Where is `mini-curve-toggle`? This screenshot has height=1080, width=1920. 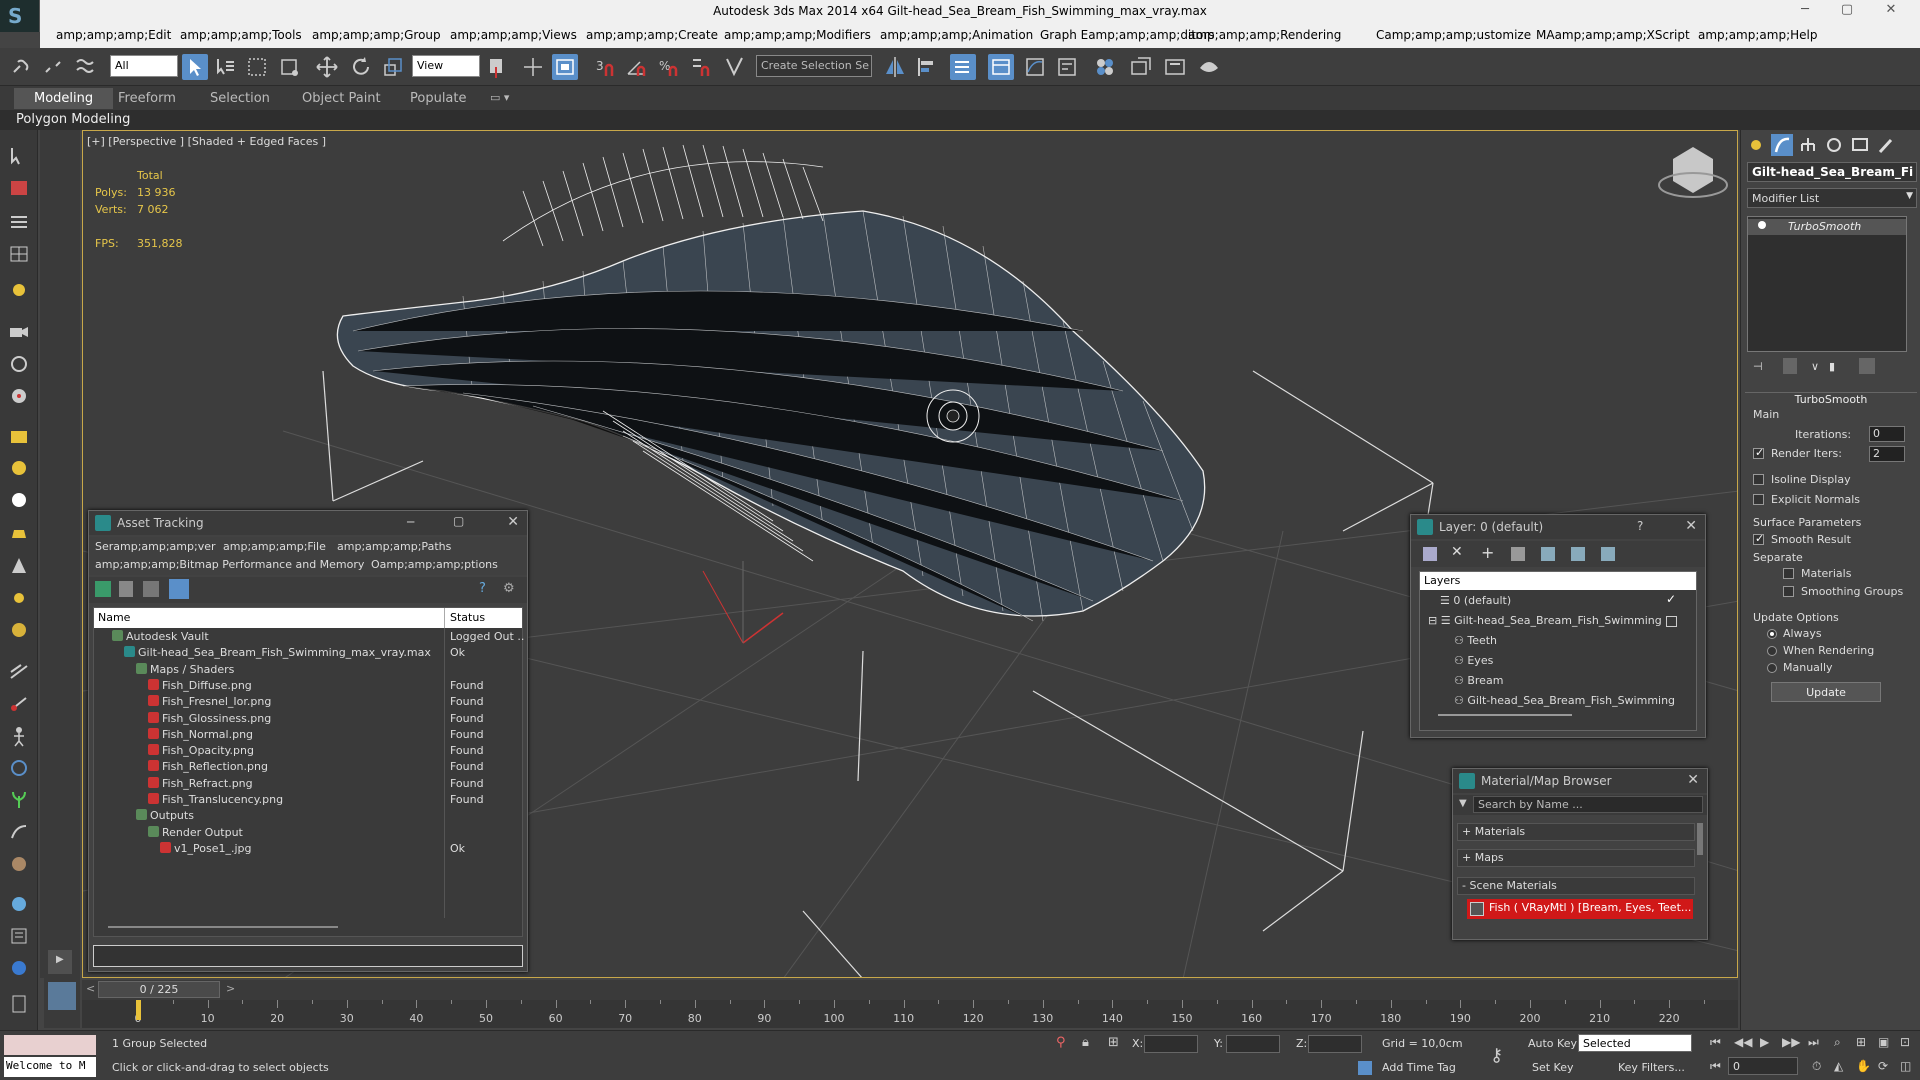
mini-curve-toggle is located at coordinates (62, 1003).